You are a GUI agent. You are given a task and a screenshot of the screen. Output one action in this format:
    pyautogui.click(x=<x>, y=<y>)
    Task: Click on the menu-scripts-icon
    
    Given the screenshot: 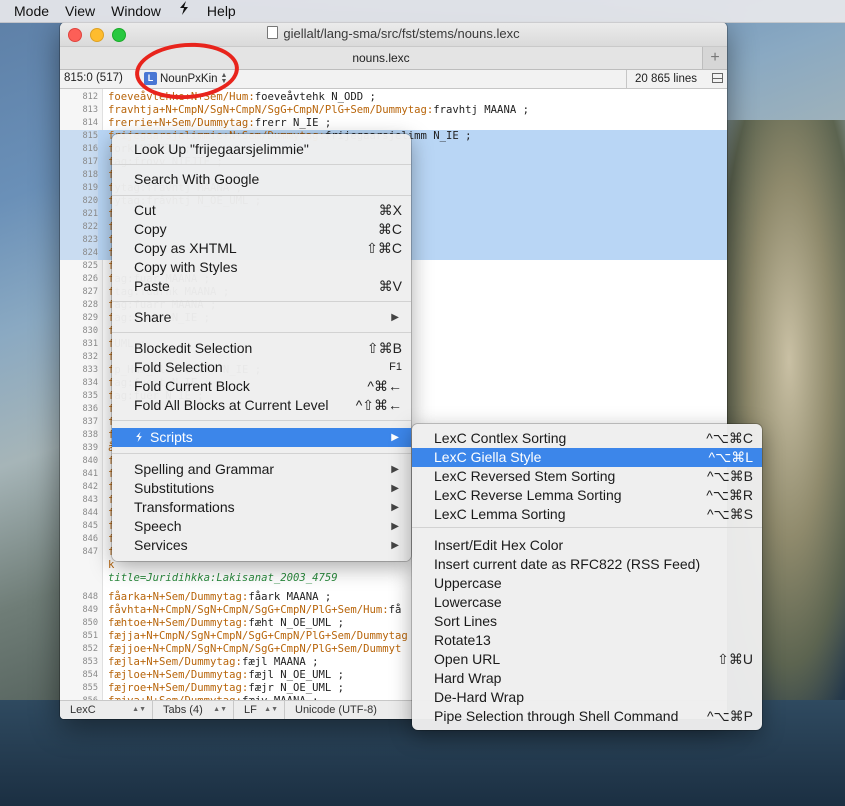 What is the action you would take?
    pyautogui.click(x=184, y=11)
    